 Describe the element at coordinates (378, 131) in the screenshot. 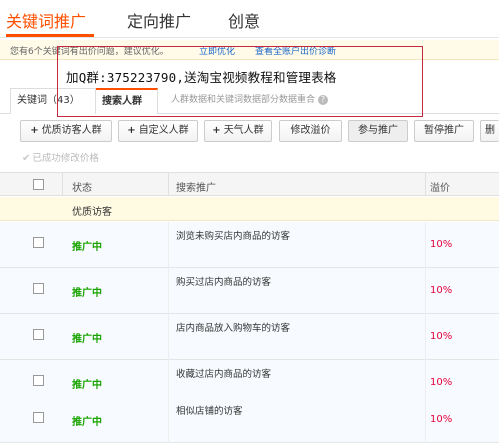

I see `join-promotion-button: 参与推广` at that location.